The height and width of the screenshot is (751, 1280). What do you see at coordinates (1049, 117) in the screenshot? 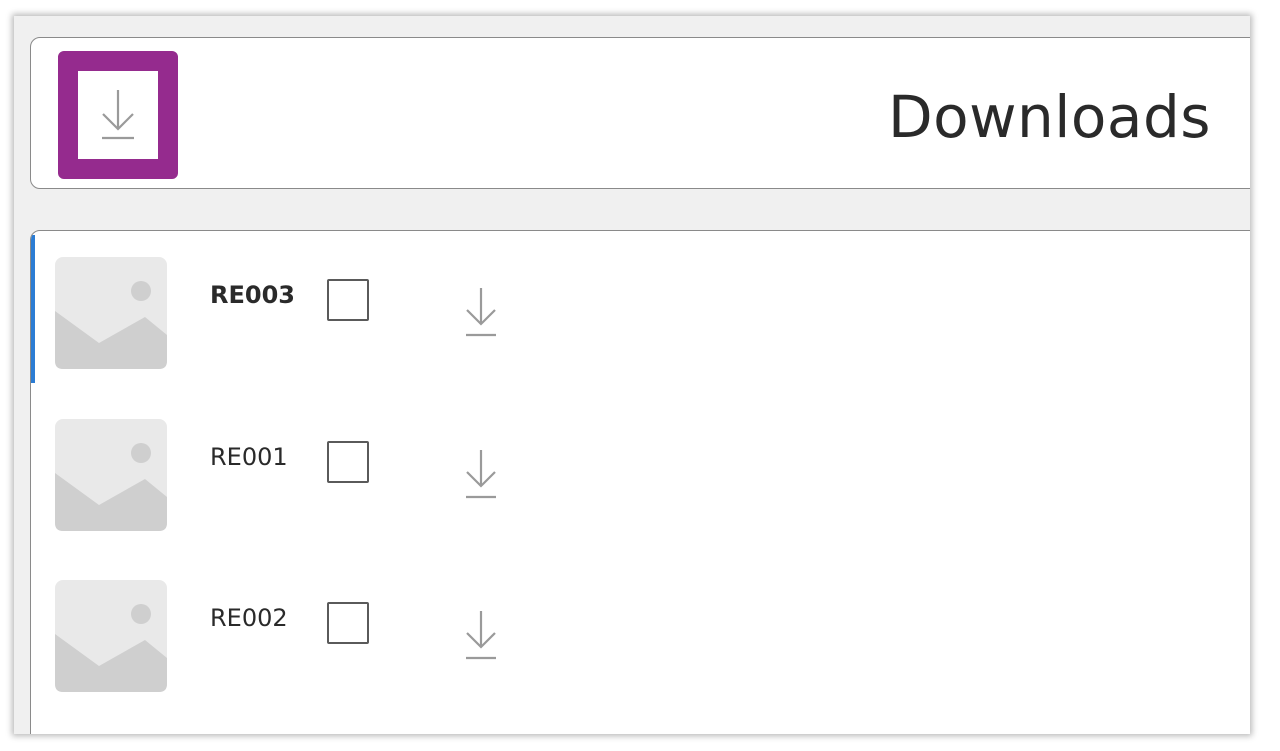
I see `page-title: Downloads` at bounding box center [1049, 117].